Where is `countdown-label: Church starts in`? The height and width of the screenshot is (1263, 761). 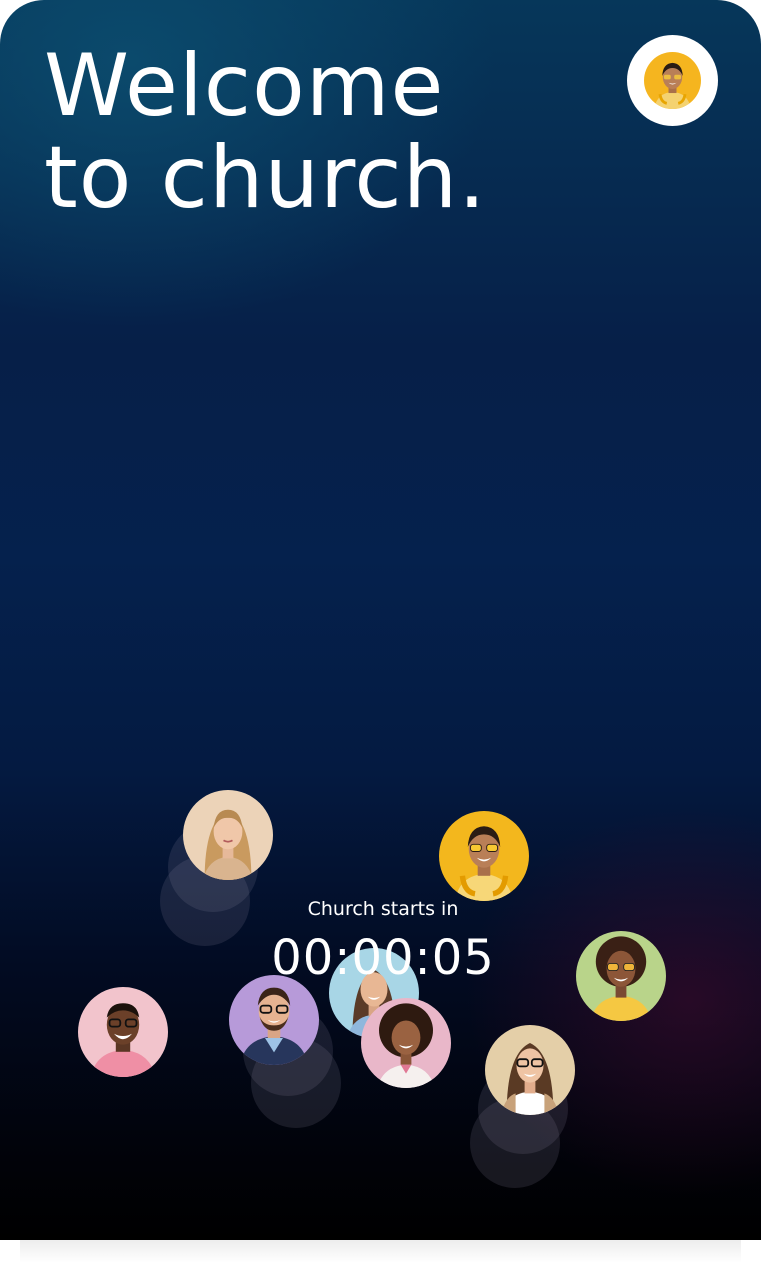 countdown-label: Church starts in is located at coordinates (383, 909).